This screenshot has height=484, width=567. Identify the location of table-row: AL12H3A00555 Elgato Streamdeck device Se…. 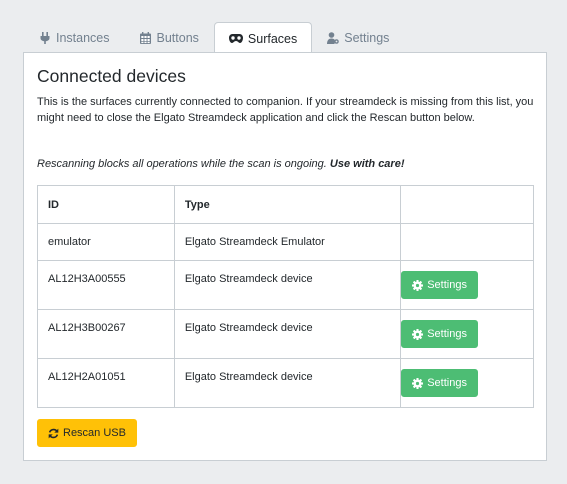
(285, 285).